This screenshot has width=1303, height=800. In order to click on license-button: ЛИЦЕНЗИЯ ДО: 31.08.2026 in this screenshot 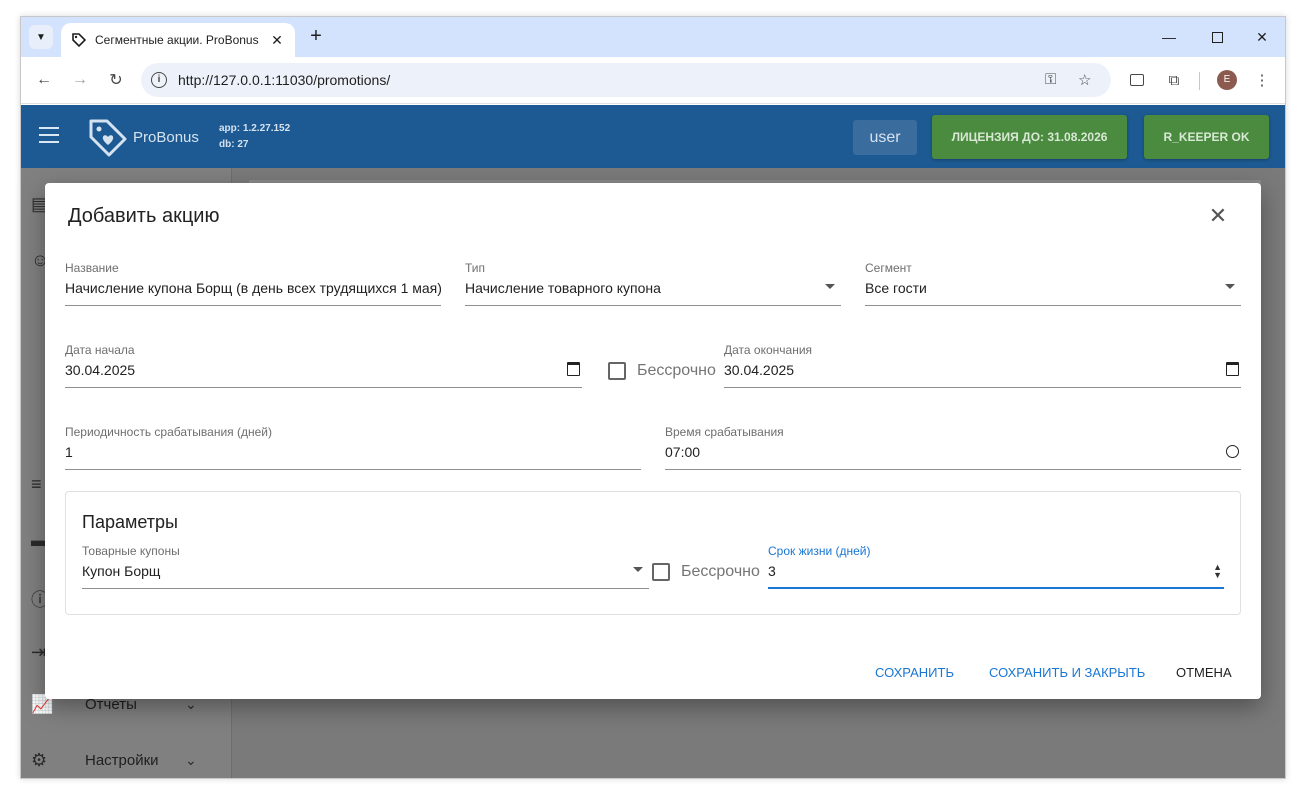, I will do `click(1029, 137)`.